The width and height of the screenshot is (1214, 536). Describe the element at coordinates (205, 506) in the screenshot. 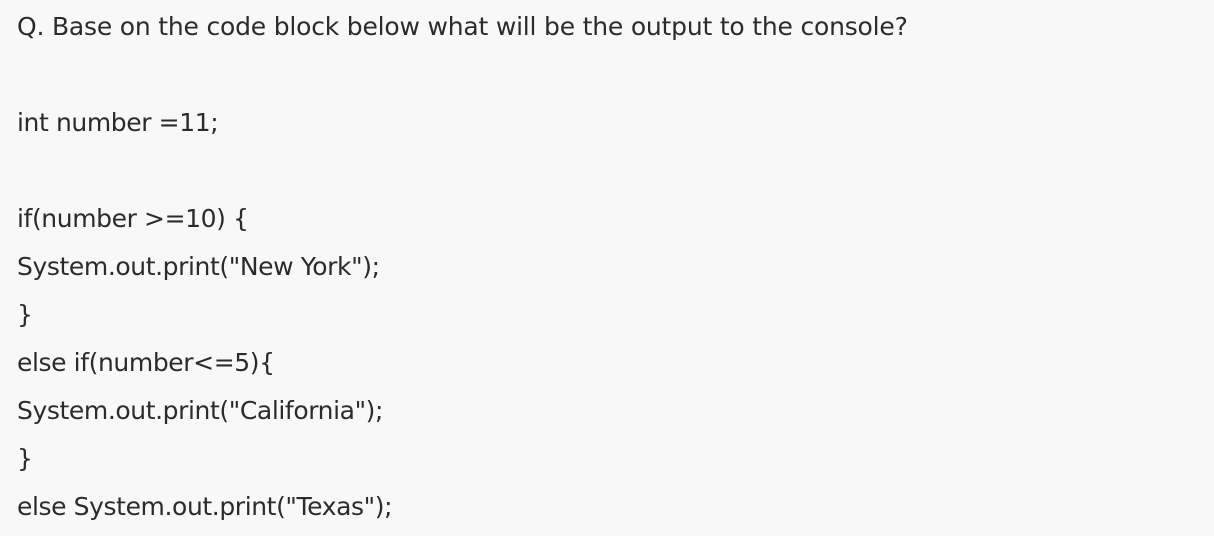

I see `code-line-else-print-texas: else System.out.print("Texas");` at that location.